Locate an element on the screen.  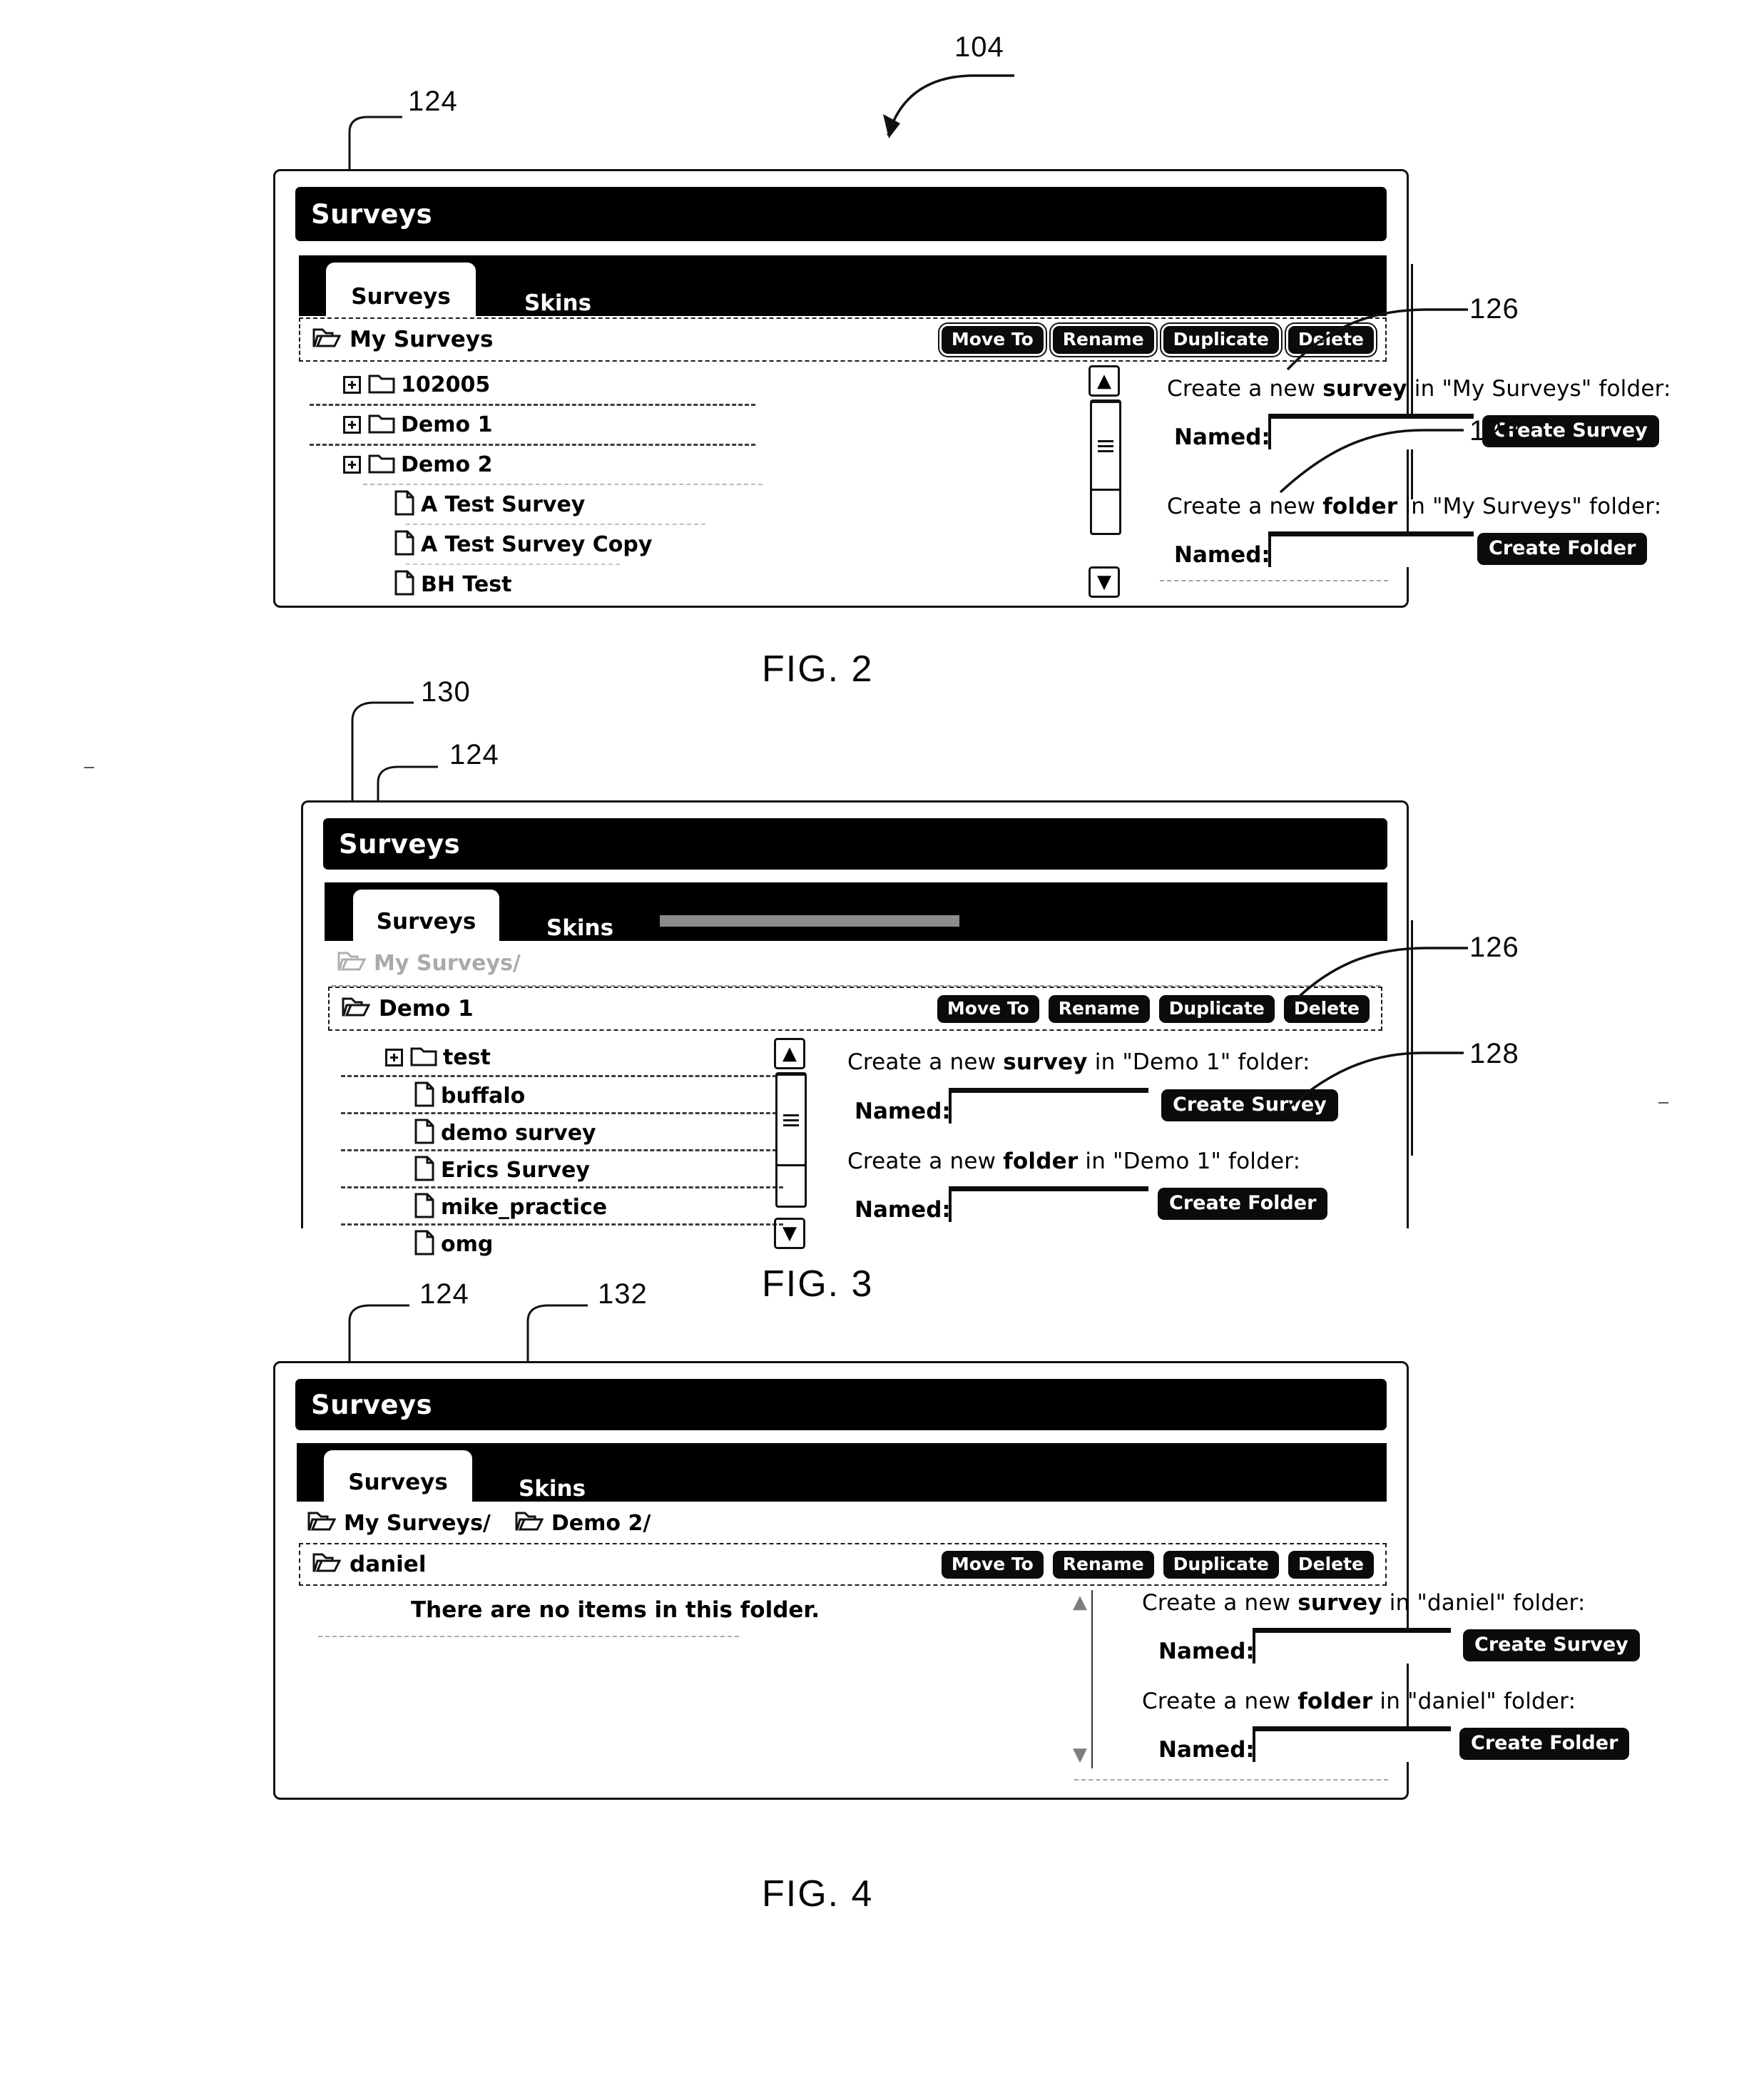
tree-row: demo survey is located at coordinates (505, 1133).